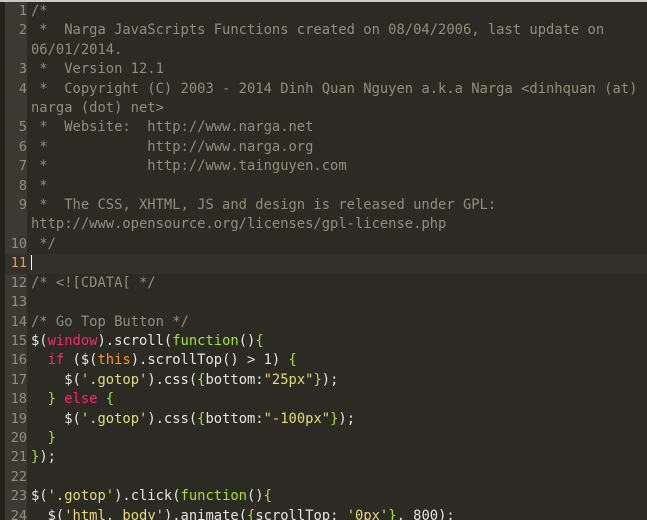 This screenshot has height=520, width=647. I want to click on code-token-string: "-100px", so click(297, 418).